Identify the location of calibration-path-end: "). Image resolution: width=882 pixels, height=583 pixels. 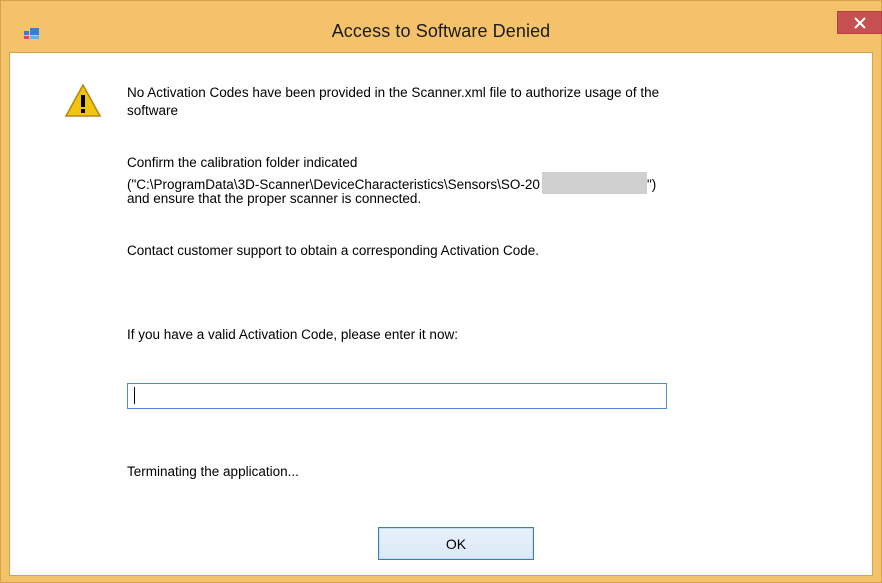
(651, 184).